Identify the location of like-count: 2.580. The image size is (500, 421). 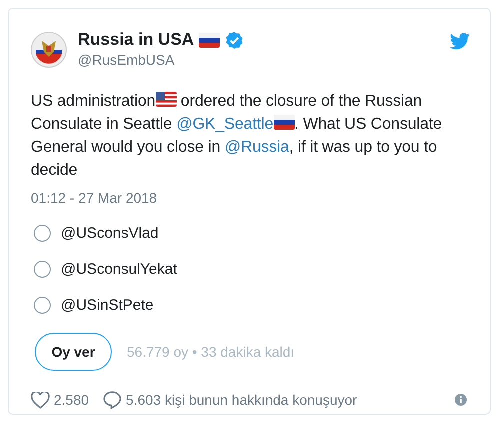
(72, 400).